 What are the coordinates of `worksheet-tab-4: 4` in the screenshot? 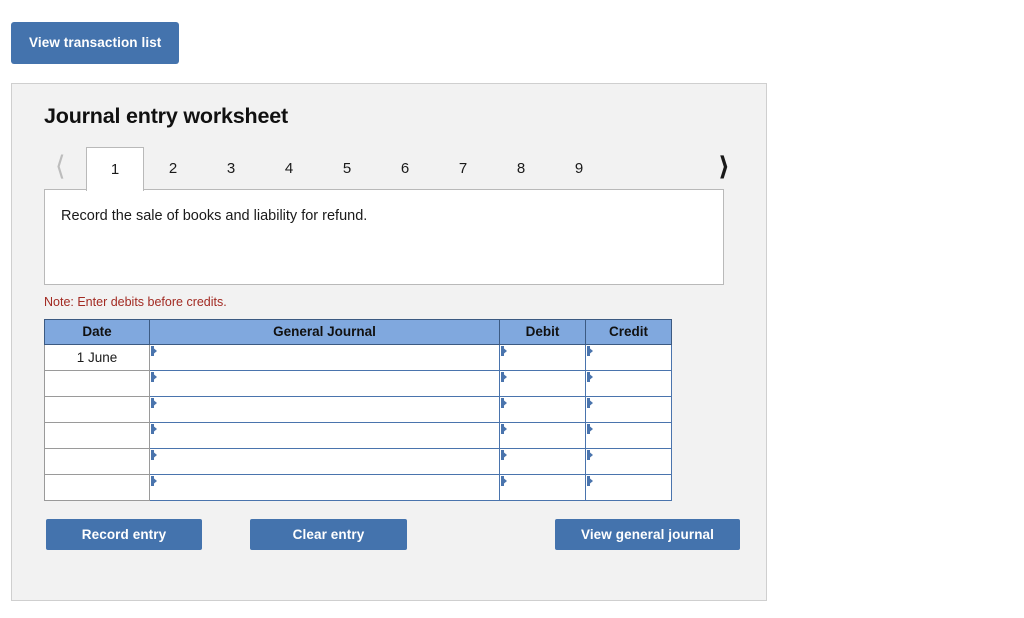 It's located at (289, 168).